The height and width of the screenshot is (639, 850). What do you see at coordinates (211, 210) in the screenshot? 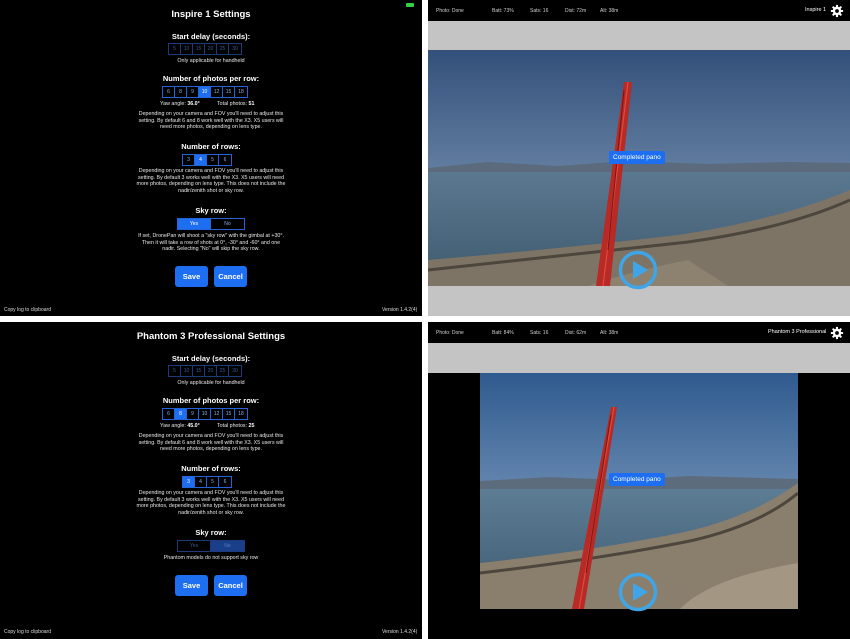
I see `sky-row-label: Sky row:` at bounding box center [211, 210].